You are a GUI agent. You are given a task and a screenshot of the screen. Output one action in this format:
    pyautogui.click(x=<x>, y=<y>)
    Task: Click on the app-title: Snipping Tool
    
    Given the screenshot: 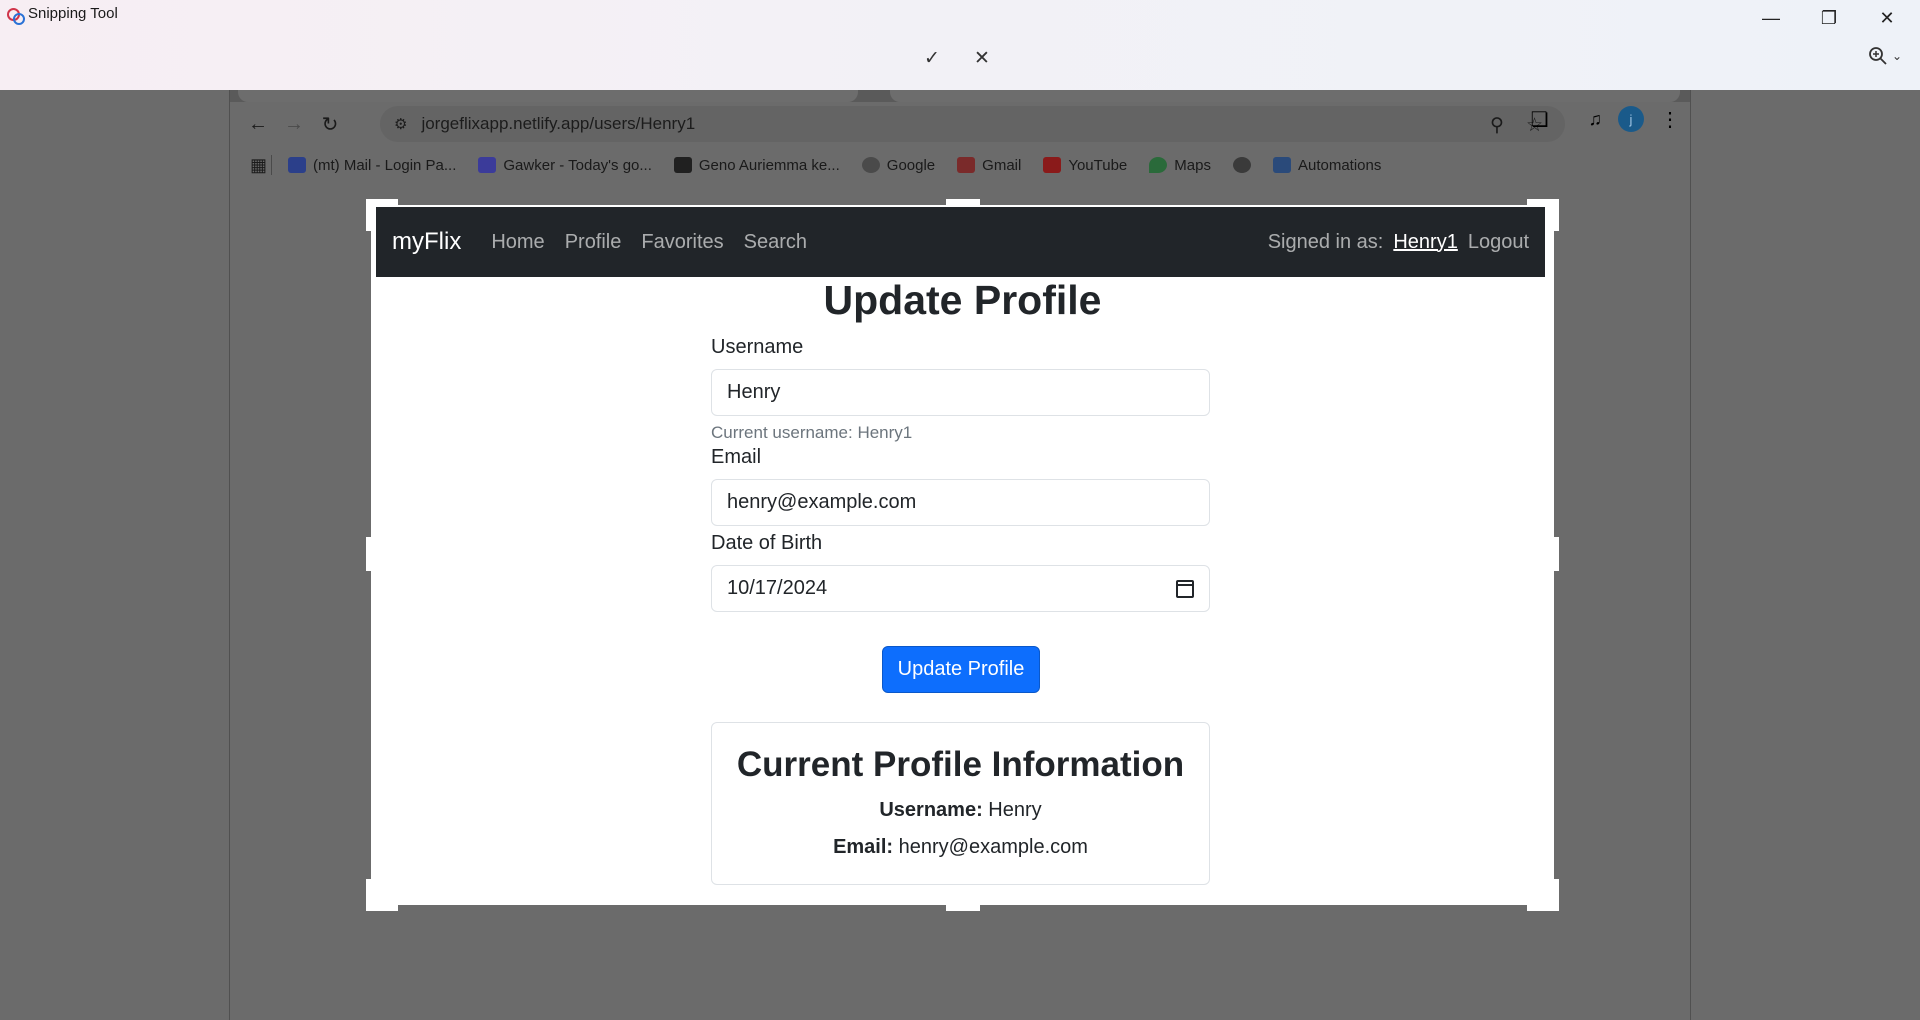 What is the action you would take?
    pyautogui.click(x=73, y=13)
    